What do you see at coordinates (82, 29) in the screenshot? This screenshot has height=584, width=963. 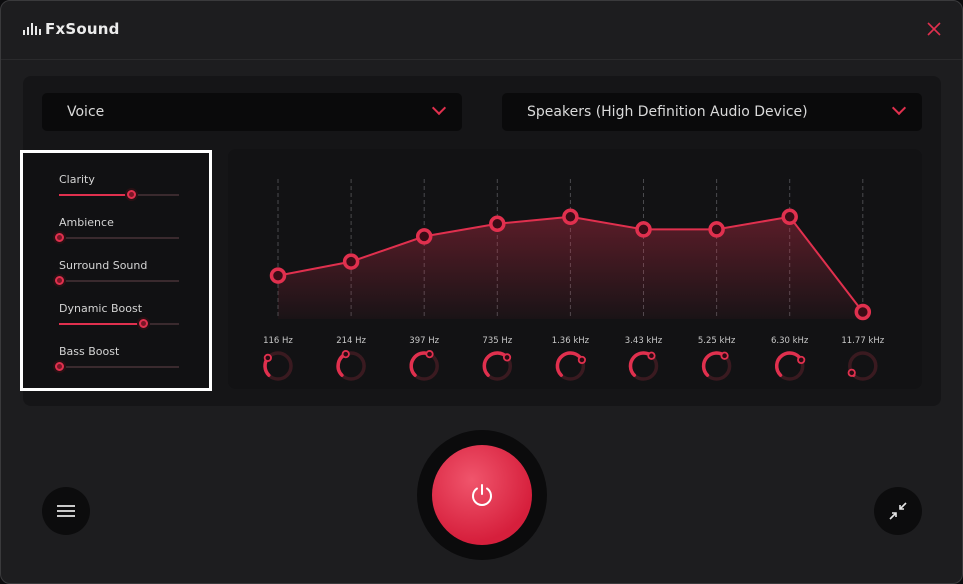 I see `app-title: FxSound` at bounding box center [82, 29].